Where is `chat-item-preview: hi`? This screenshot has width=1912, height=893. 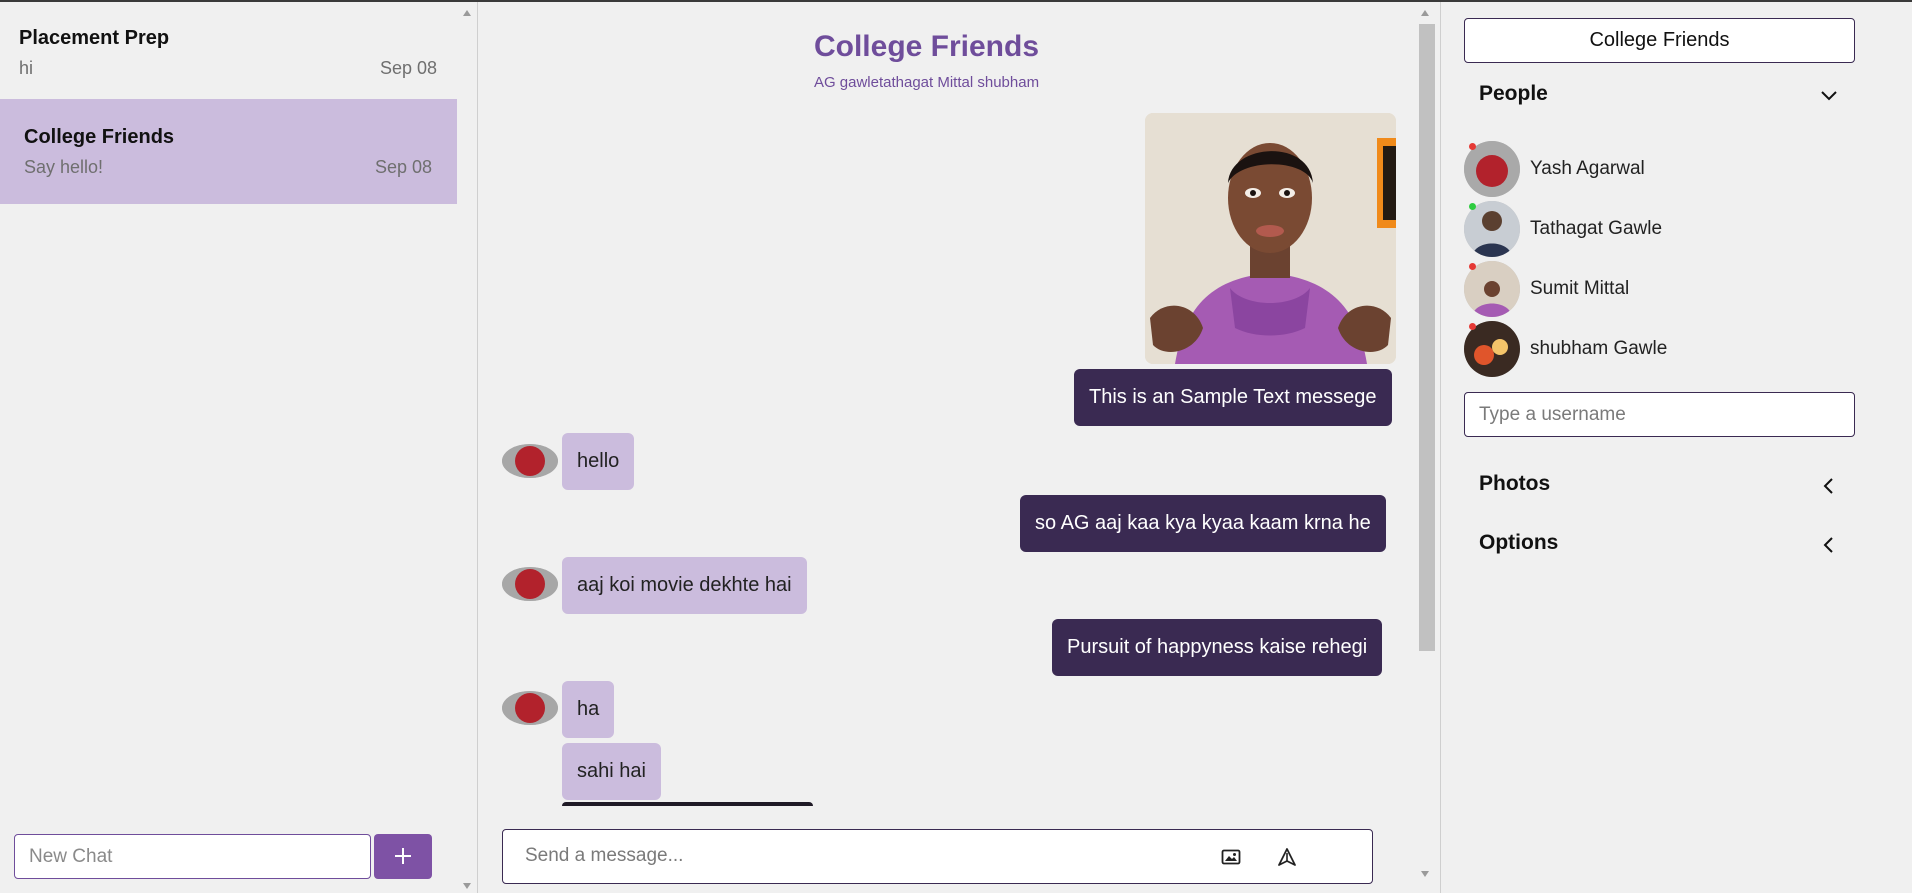 chat-item-preview: hi is located at coordinates (26, 68).